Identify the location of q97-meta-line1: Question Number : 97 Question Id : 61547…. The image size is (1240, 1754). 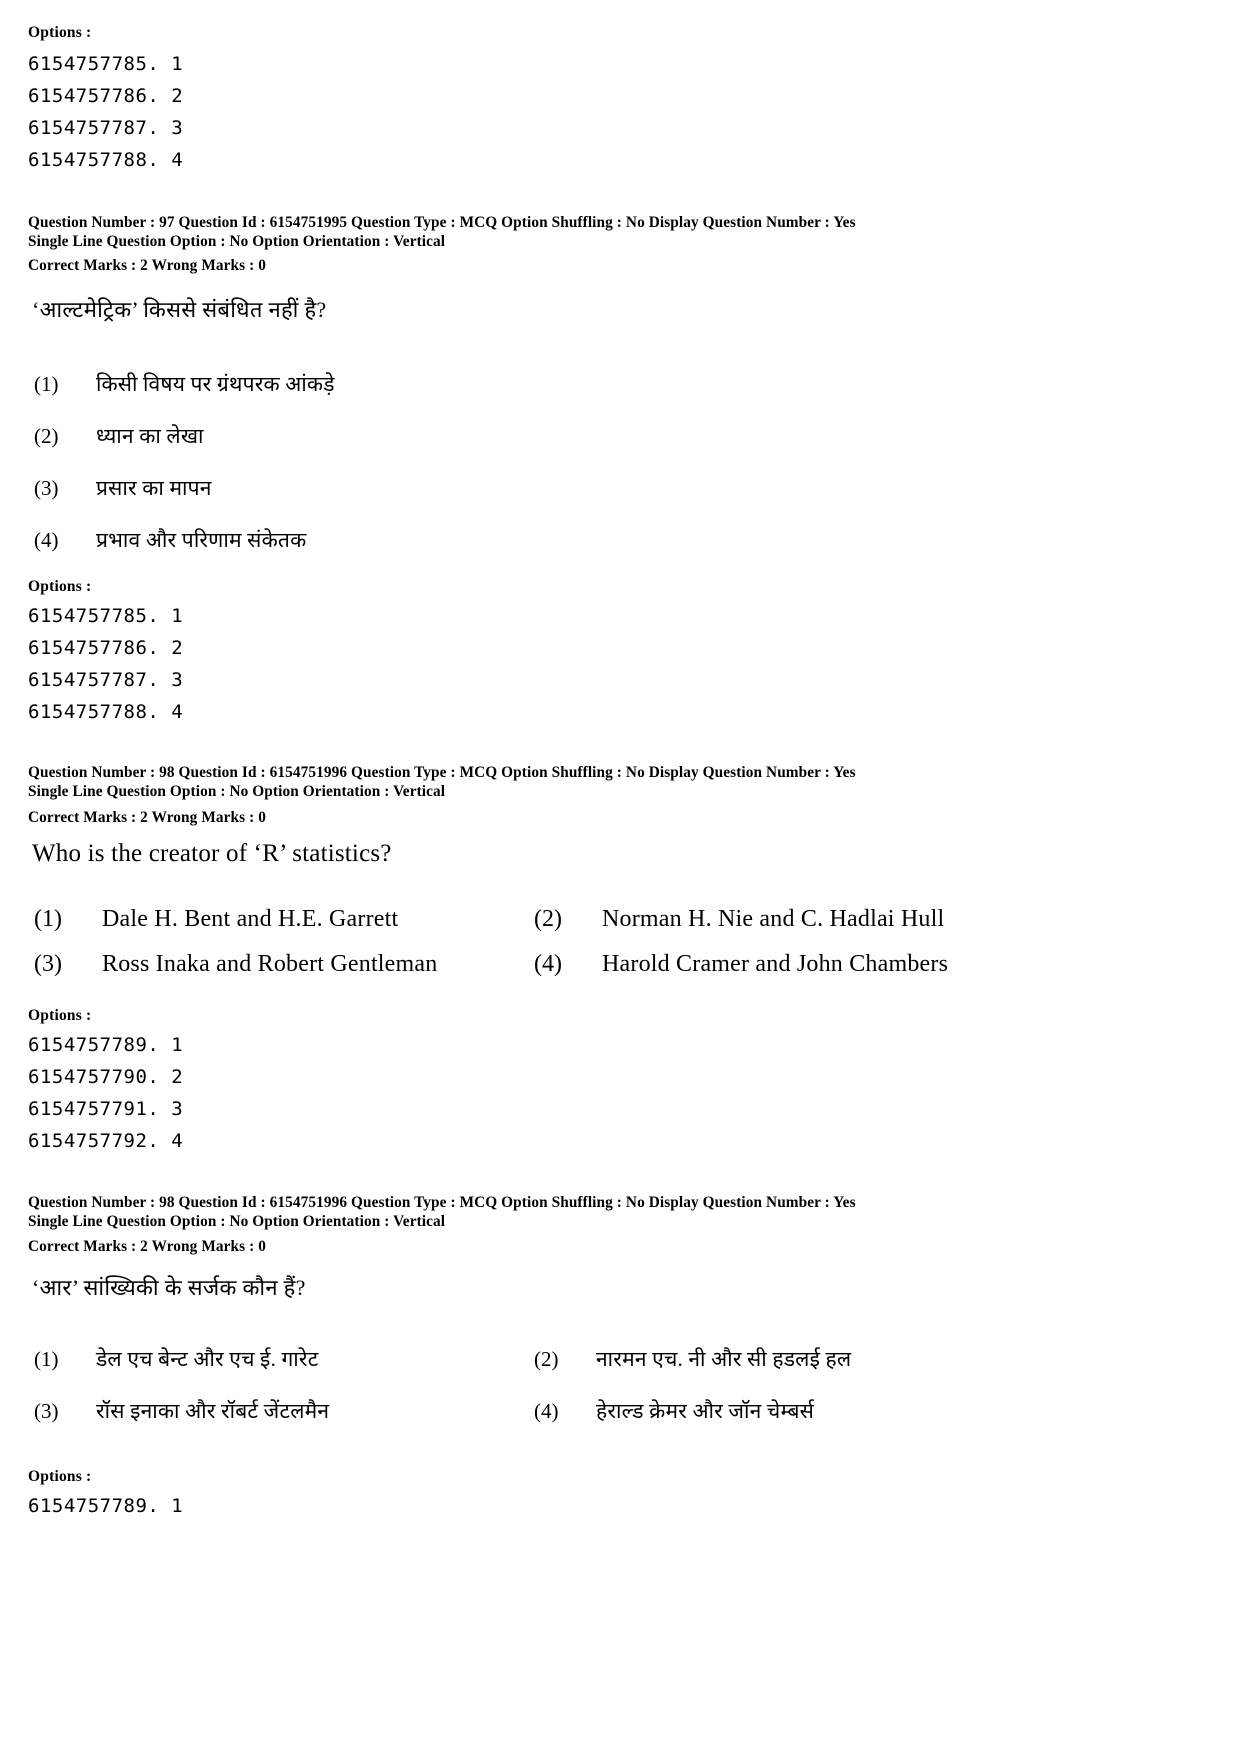
(442, 222).